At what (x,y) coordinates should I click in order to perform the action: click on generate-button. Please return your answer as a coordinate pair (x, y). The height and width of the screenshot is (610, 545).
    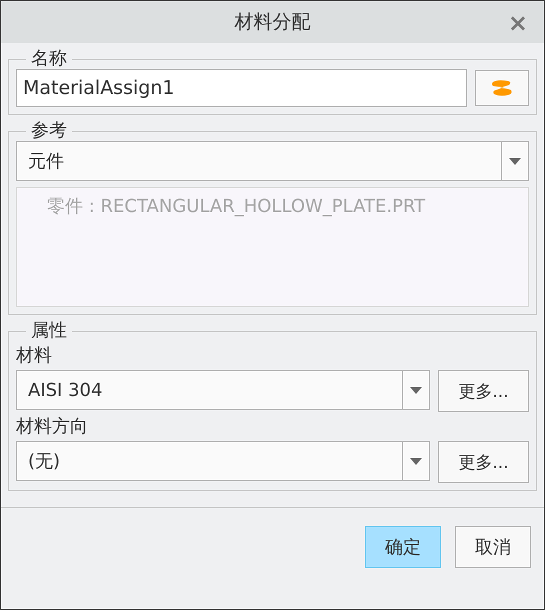
    Looking at the image, I should click on (502, 88).